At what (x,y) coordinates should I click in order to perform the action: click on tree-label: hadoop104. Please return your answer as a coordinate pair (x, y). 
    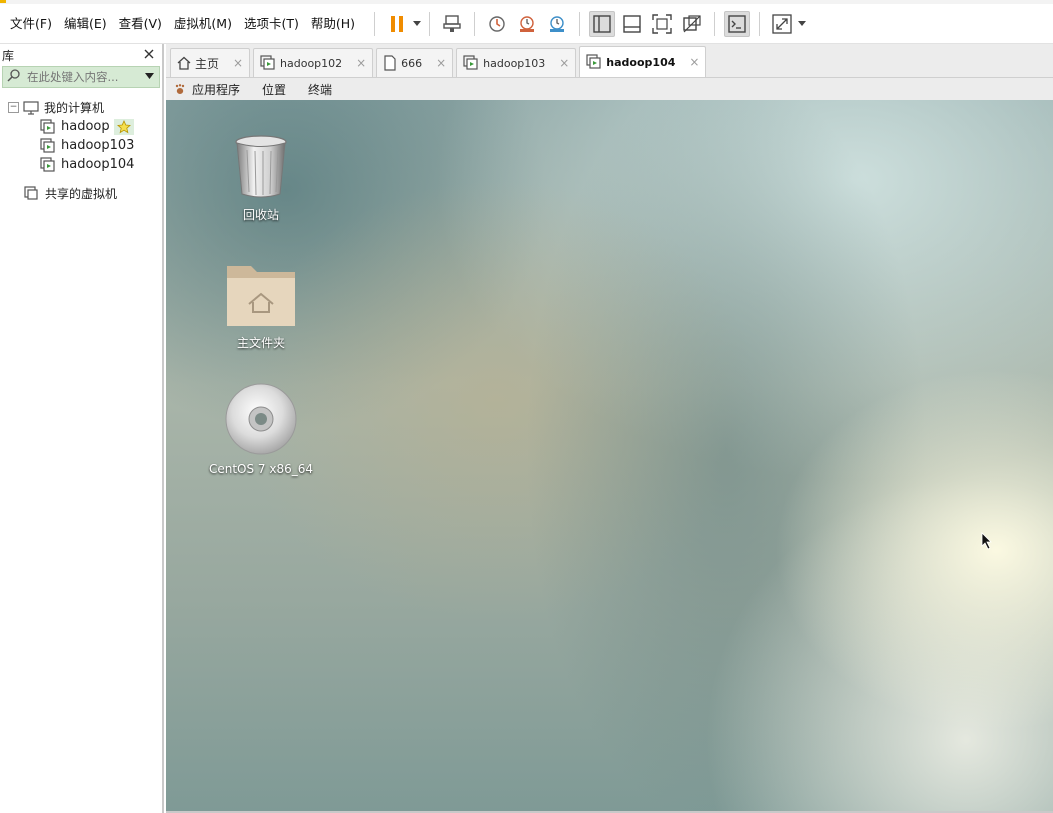
    Looking at the image, I should click on (98, 164).